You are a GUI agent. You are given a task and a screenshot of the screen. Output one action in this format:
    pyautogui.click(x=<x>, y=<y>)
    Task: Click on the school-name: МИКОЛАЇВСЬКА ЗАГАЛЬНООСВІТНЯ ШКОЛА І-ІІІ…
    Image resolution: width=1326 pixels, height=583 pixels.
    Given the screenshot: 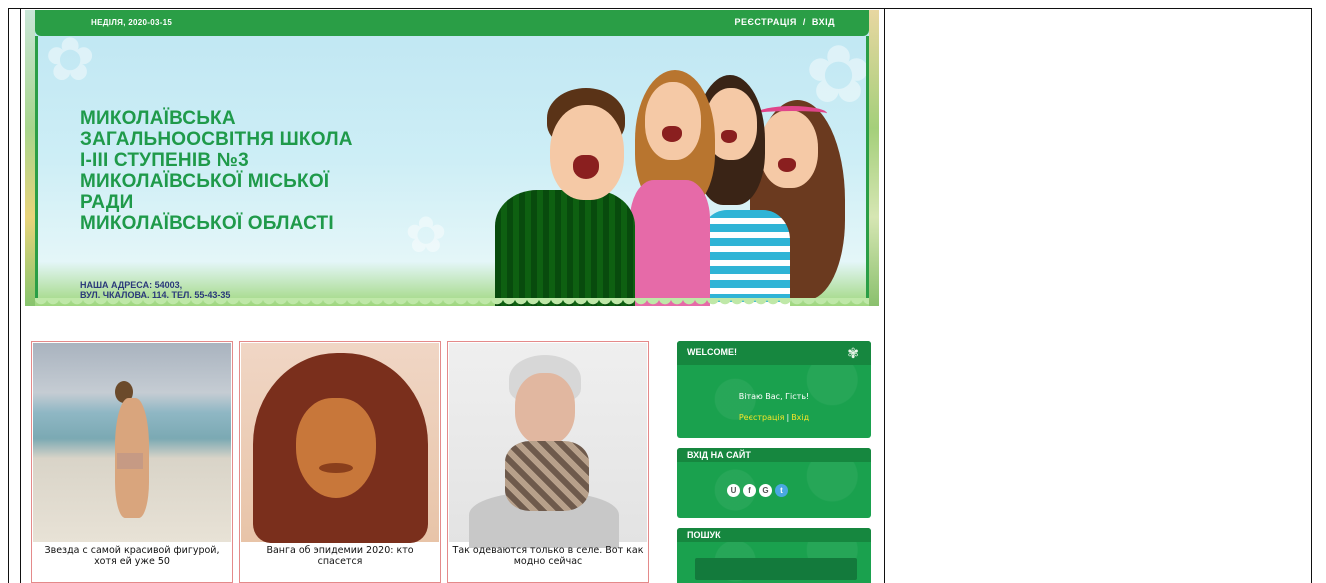 What is the action you would take?
    pyautogui.click(x=216, y=171)
    